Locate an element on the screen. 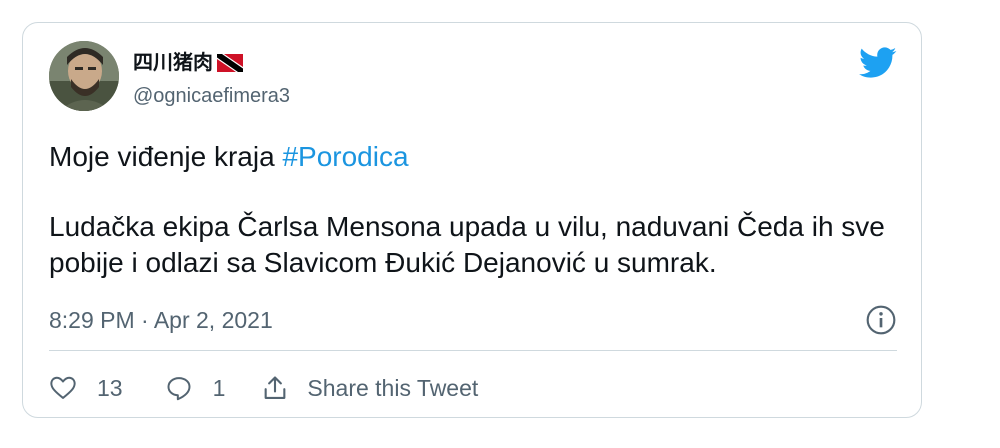  avatar-photo-icon is located at coordinates (84, 76).